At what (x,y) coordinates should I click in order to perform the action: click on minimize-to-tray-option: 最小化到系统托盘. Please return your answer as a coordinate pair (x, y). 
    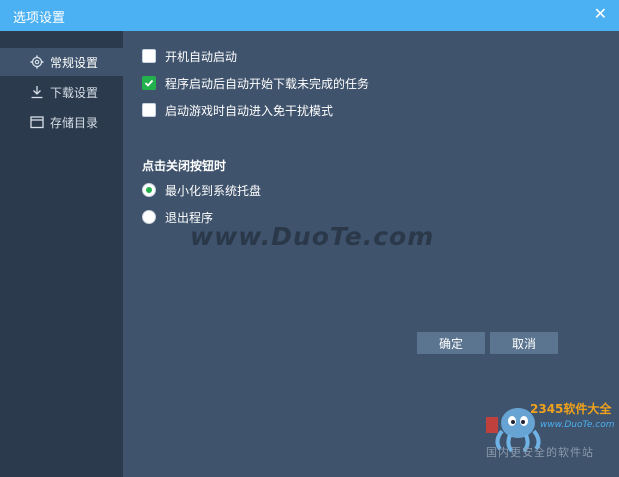
    Looking at the image, I should click on (201, 190).